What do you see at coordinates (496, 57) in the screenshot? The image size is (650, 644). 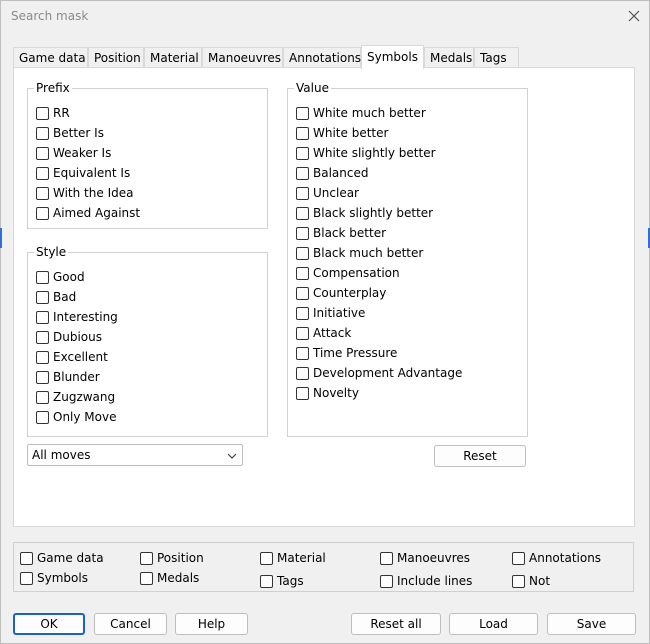 I see `tab-tags: Tags` at bounding box center [496, 57].